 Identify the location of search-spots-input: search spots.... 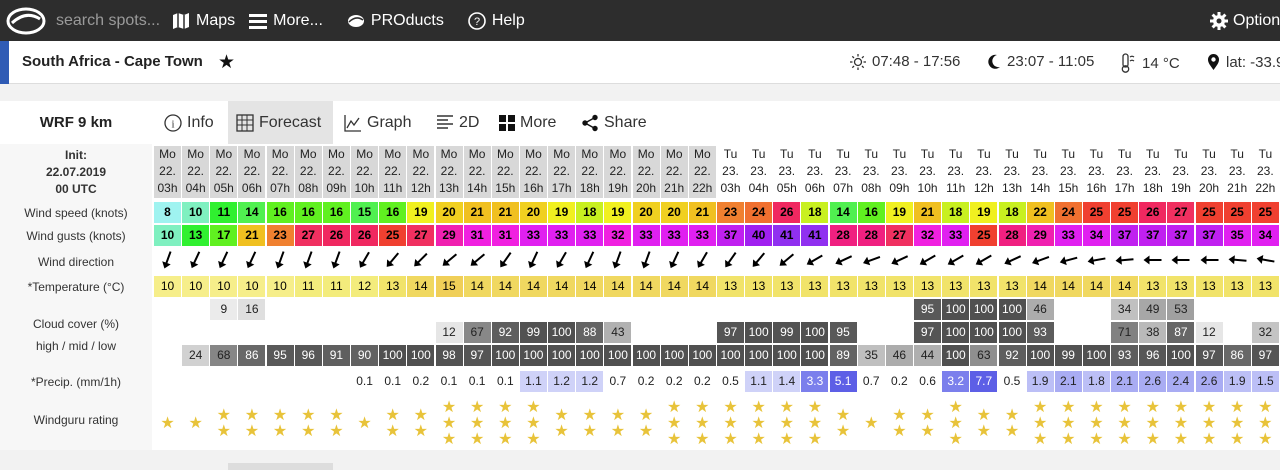
(111, 21).